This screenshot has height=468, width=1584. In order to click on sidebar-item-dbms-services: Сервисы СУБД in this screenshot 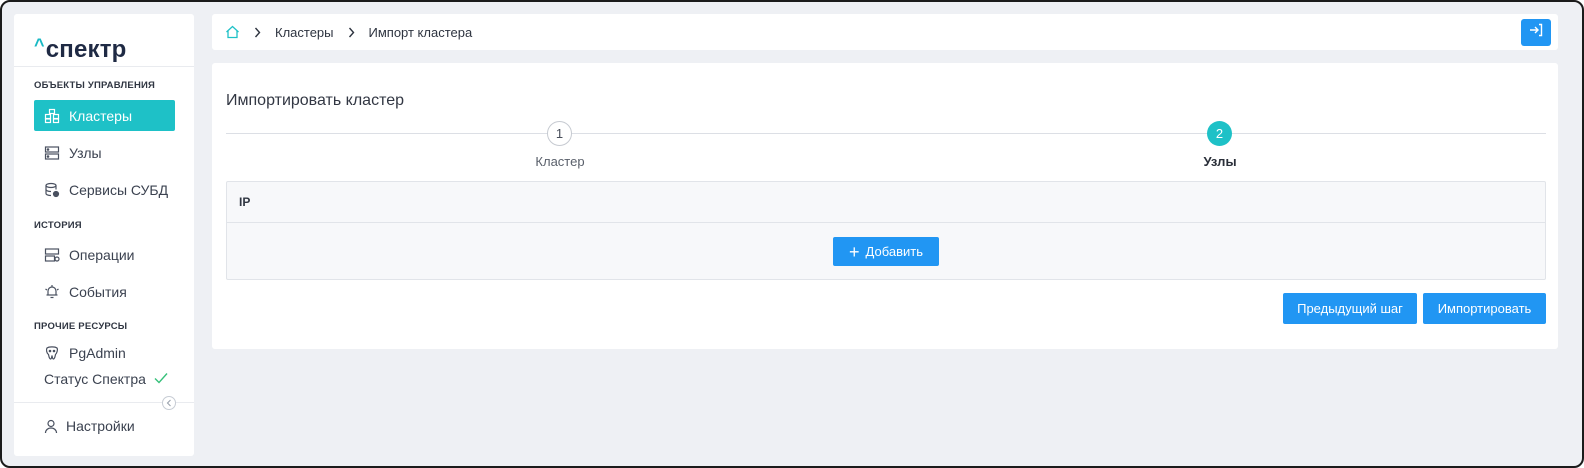, I will do `click(104, 189)`.